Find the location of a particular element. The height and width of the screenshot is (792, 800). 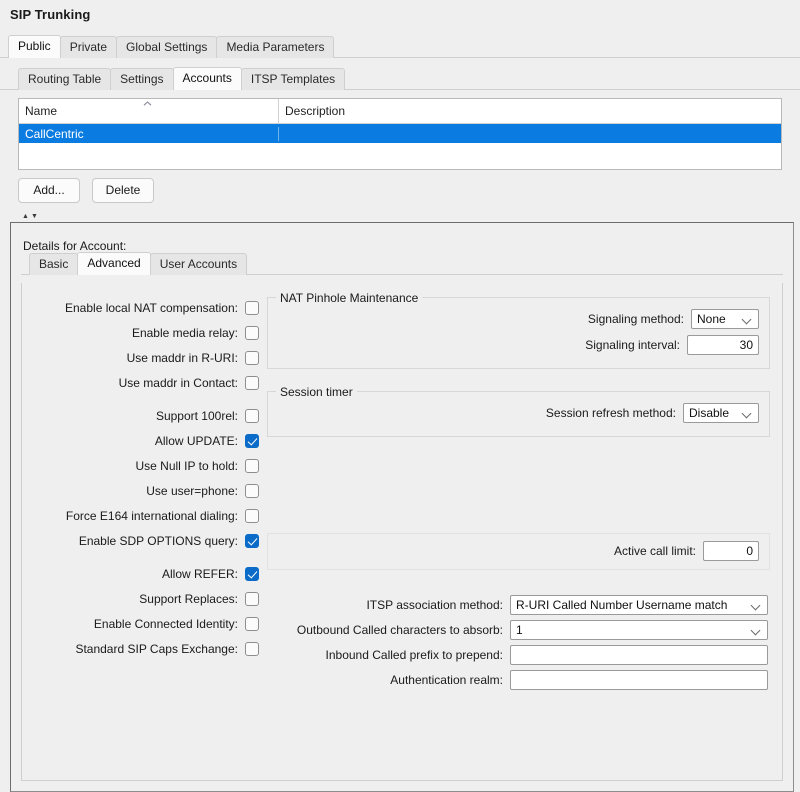

column-header-description: Description is located at coordinates (530, 111).